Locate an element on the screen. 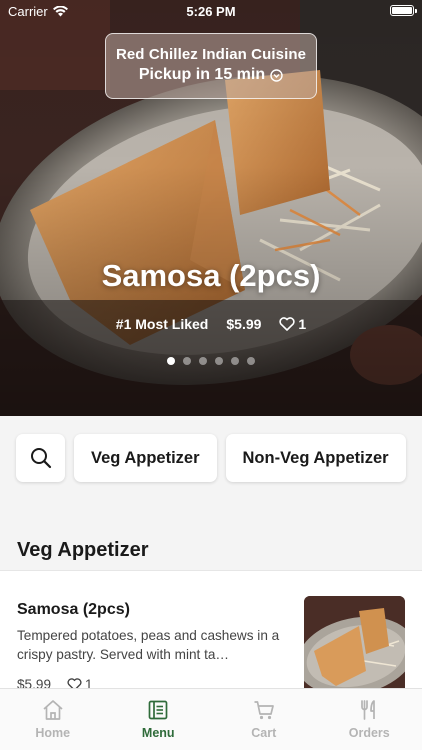 The height and width of the screenshot is (750, 422). status-bar: Carrier 5:26 PM is located at coordinates (211, 11).